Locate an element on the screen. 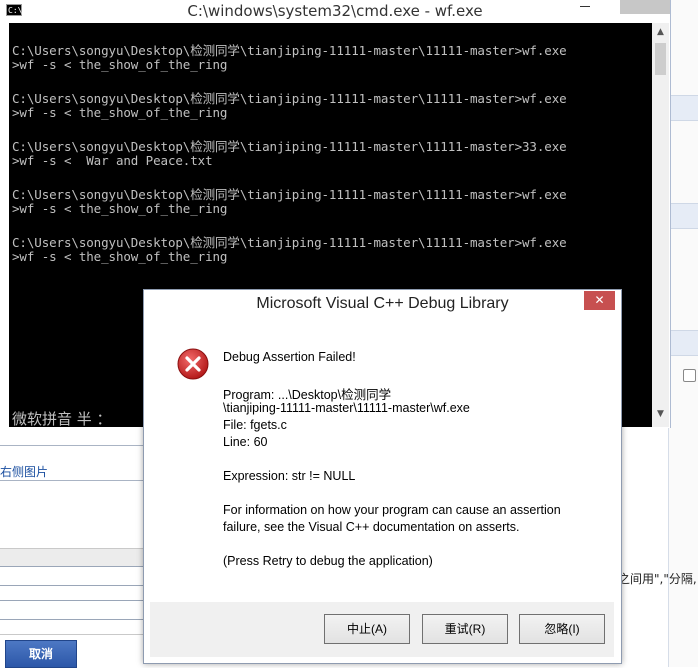 The image size is (698, 668). cmd-titlebar: C:\ C:\windows\system32\cmd.exe - wf.exe is located at coordinates (335, 11).